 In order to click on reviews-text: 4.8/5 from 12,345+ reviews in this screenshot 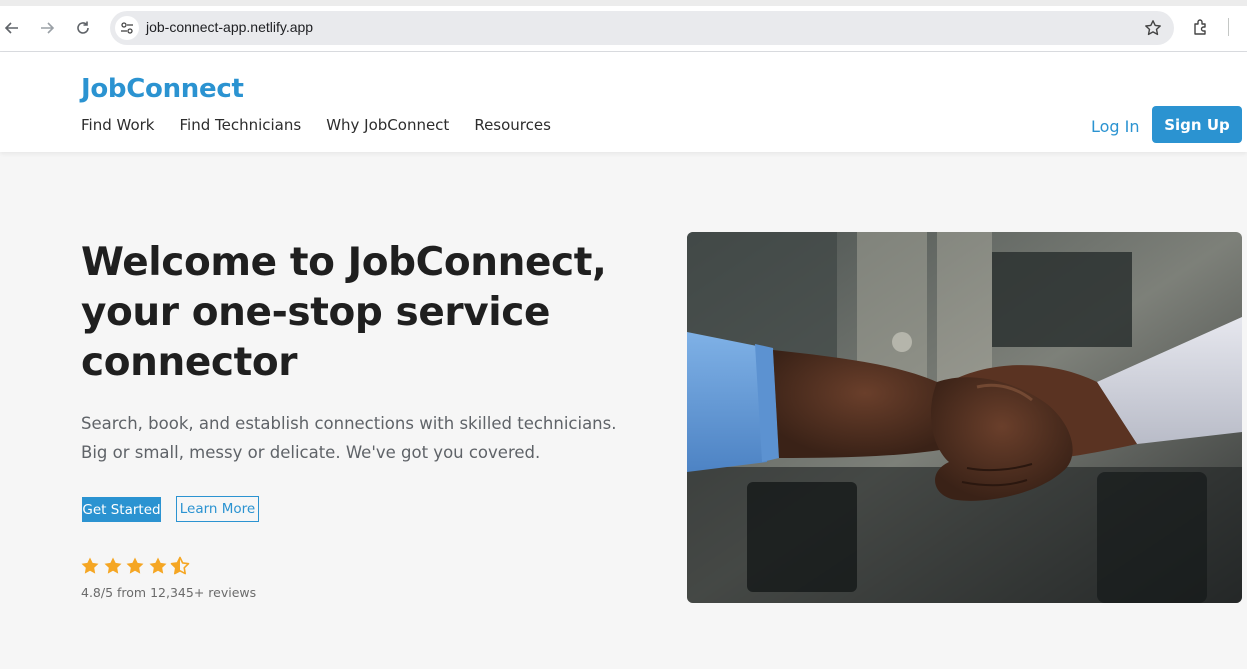, I will do `click(169, 592)`.